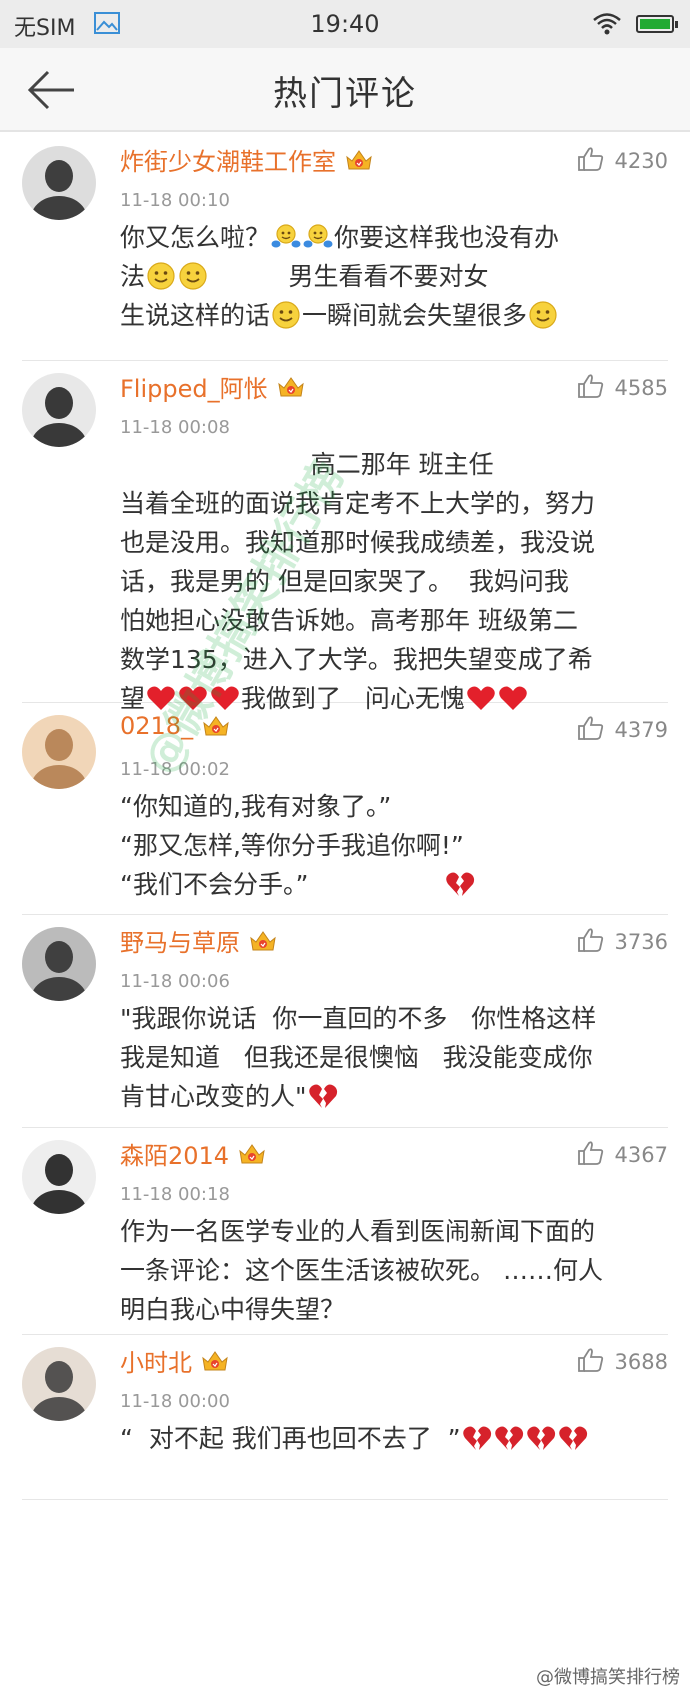 The height and width of the screenshot is (1693, 690). Describe the element at coordinates (194, 386) in the screenshot. I see `username: Flipped_阿怅` at that location.